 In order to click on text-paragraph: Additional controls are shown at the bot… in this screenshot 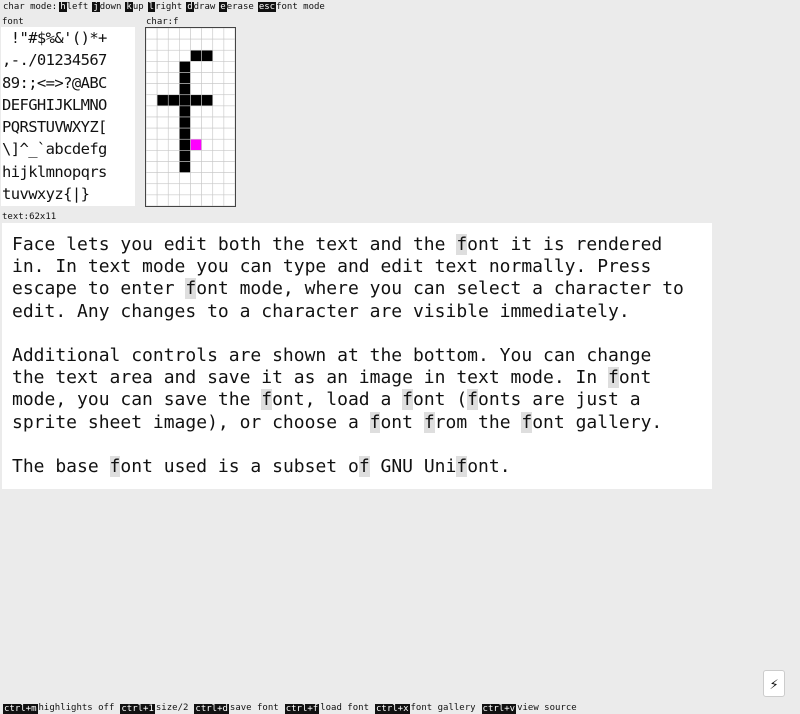, I will do `click(357, 389)`.